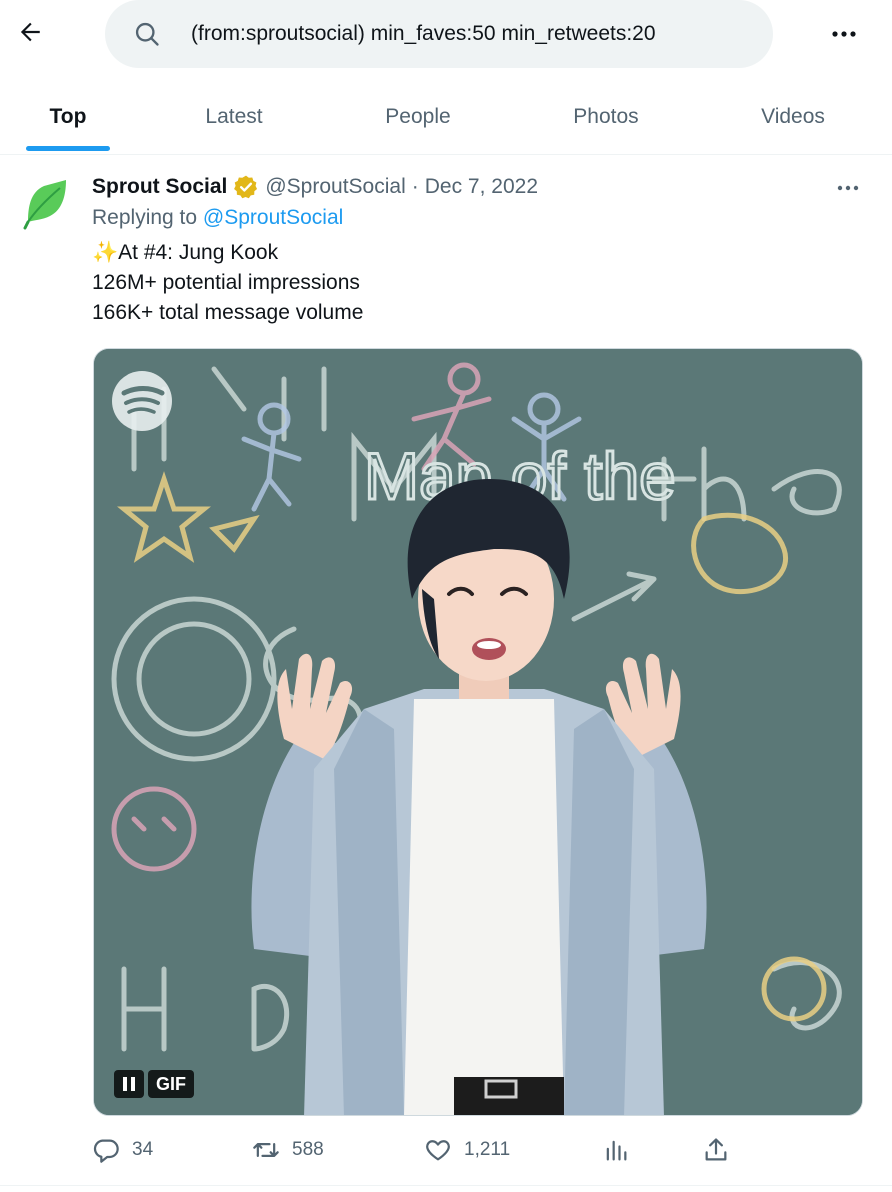  I want to click on reply-handle-link: @SproutSocial, so click(273, 217).